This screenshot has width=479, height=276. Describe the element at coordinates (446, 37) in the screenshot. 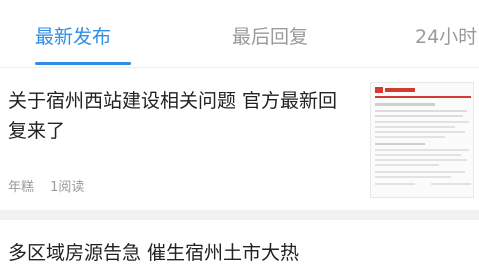

I see `tab-24-hours: 24小时` at that location.